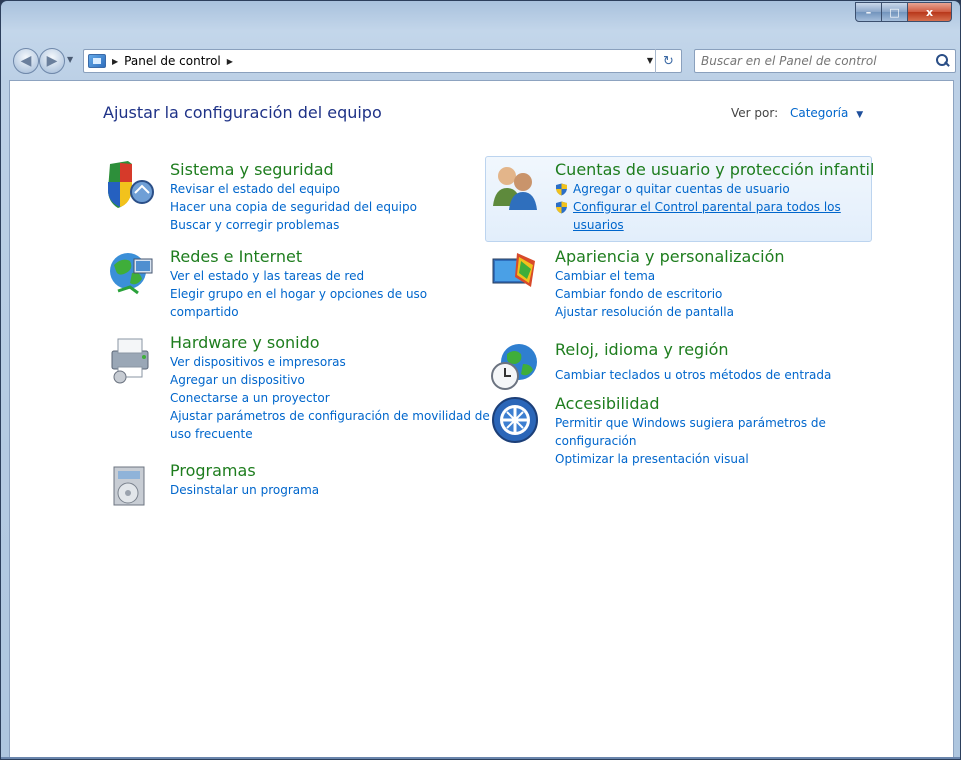  I want to click on control-panel-icon, so click(97, 61).